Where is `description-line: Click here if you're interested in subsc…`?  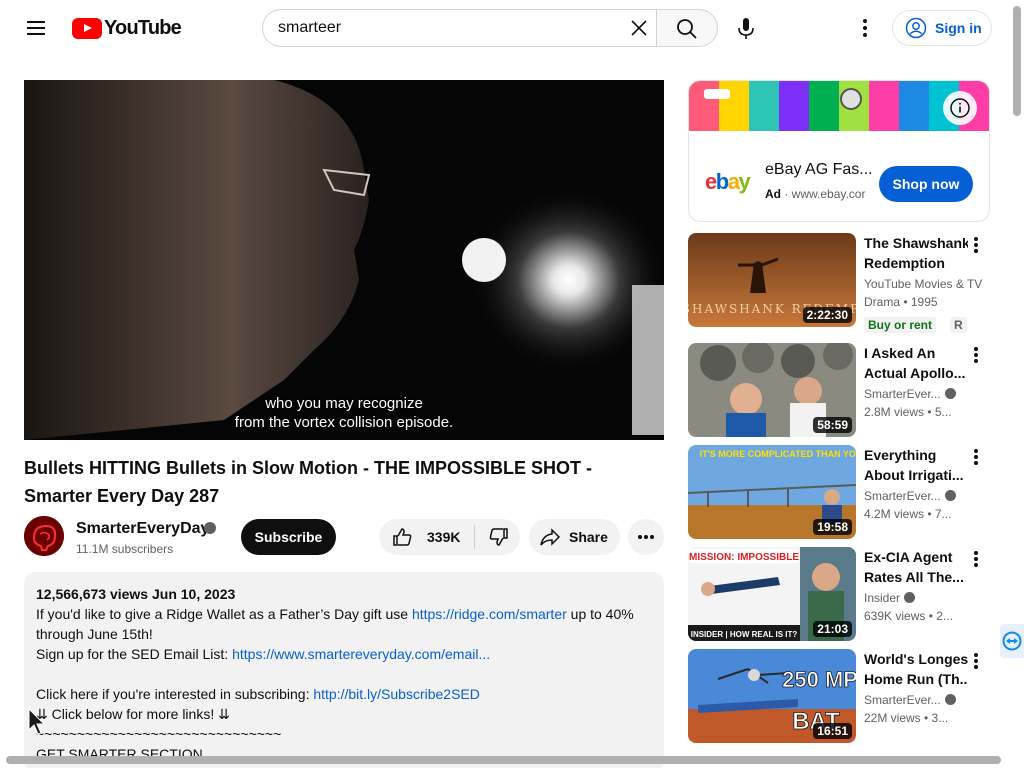
description-line: Click here if you're interested in subsc… is located at coordinates (258, 694).